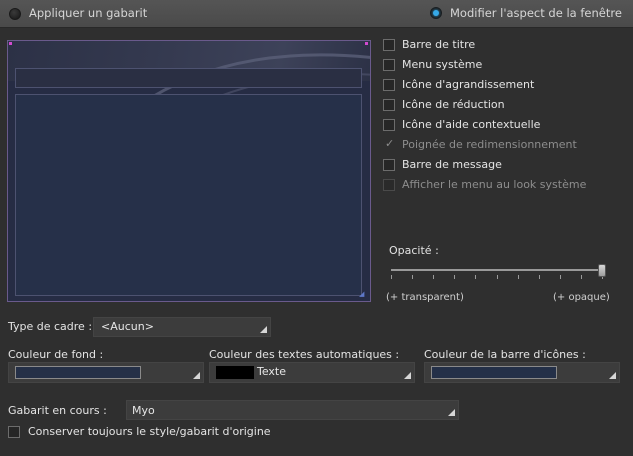 The image size is (633, 456). What do you see at coordinates (389, 125) in the screenshot?
I see `help-icon-checkbox` at bounding box center [389, 125].